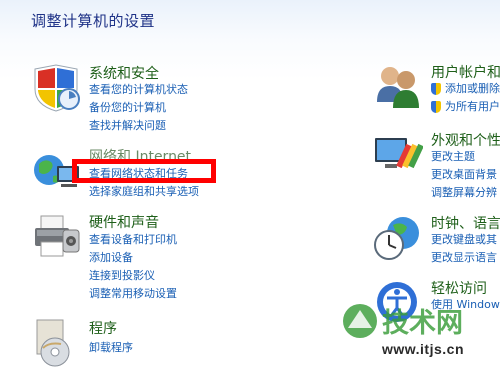  I want to click on link-all-users: 为所有用户, so click(465, 107).